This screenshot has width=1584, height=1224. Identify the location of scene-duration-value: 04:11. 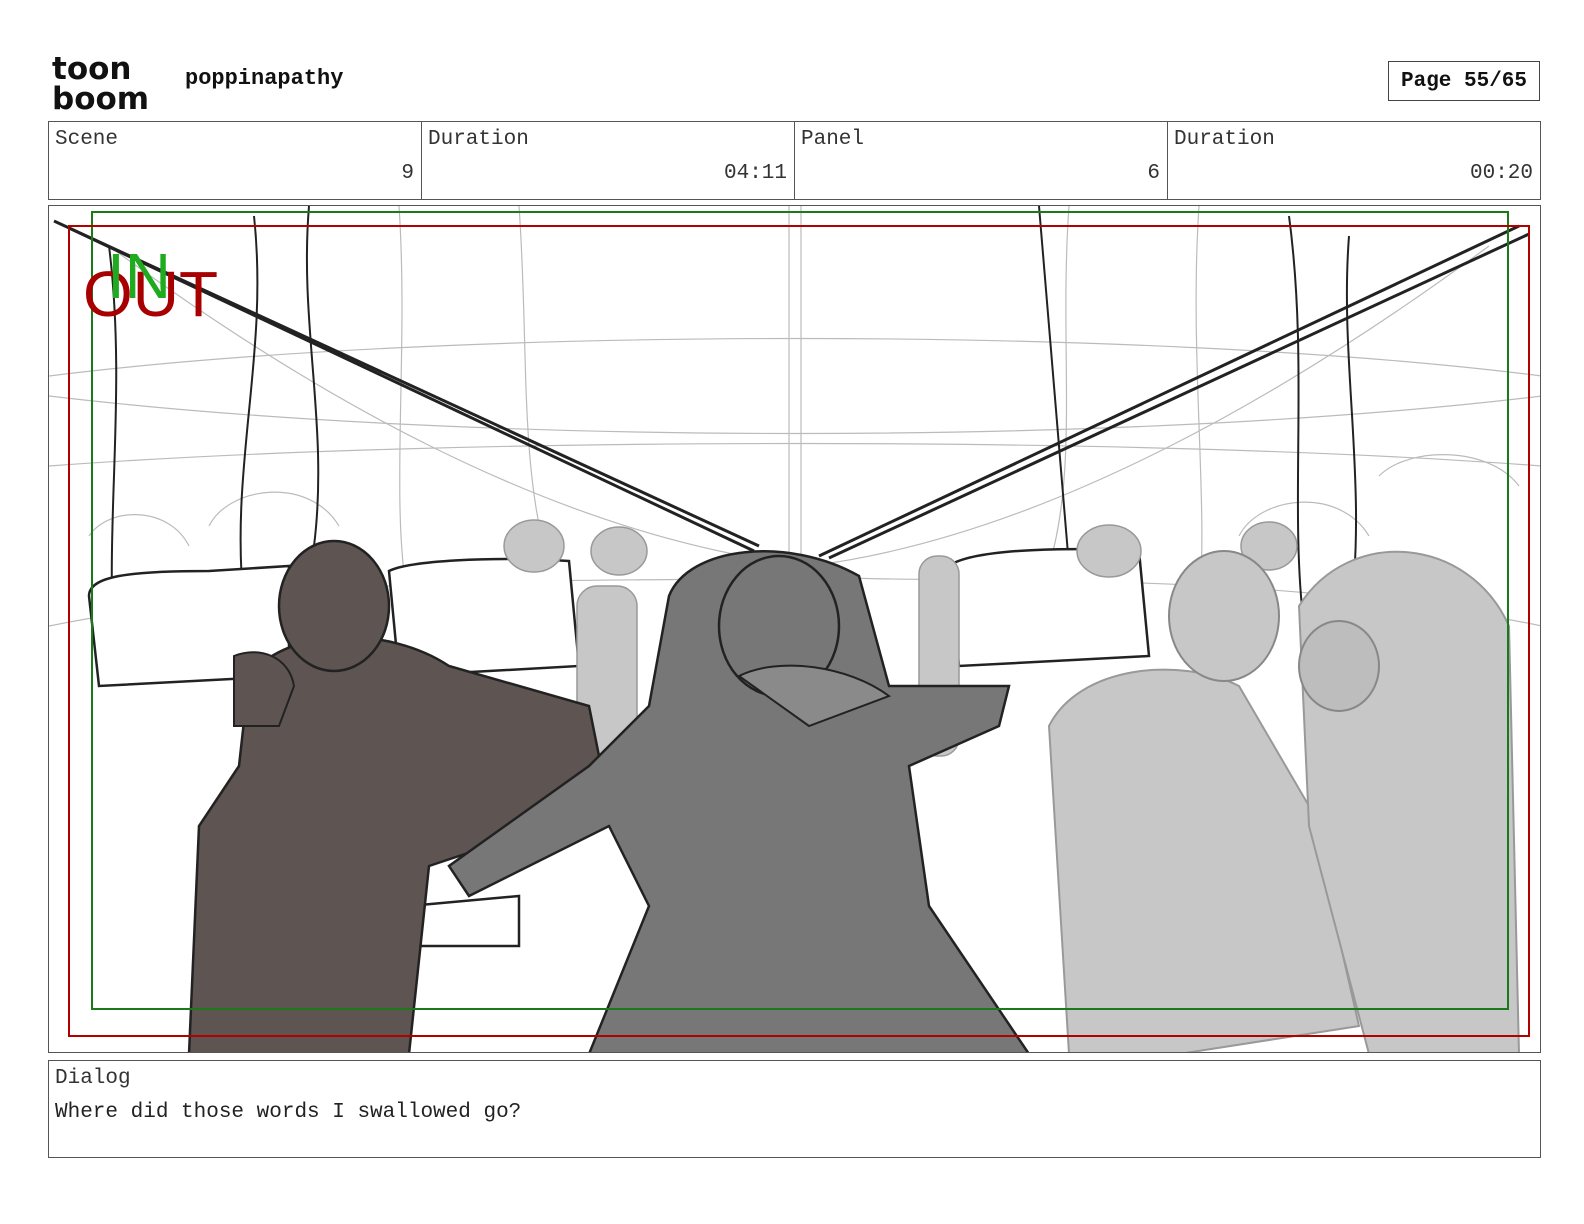
(755, 173).